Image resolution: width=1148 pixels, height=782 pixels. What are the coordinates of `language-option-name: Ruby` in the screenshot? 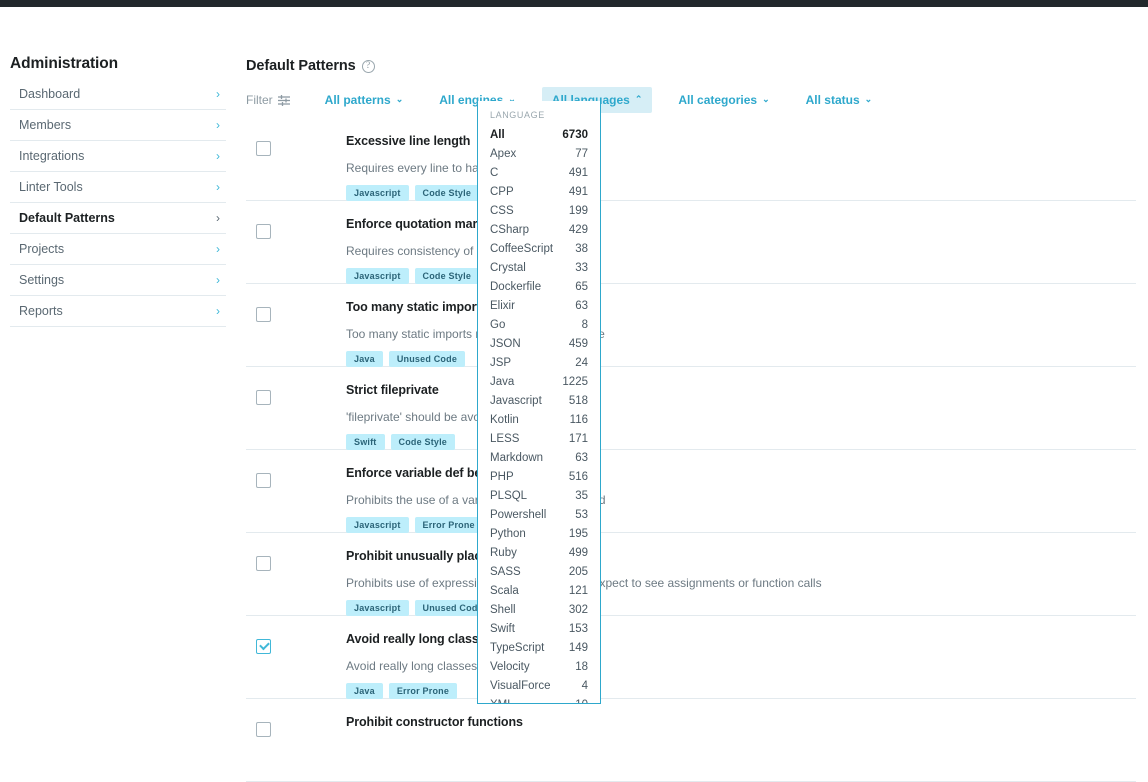 It's located at (503, 552).